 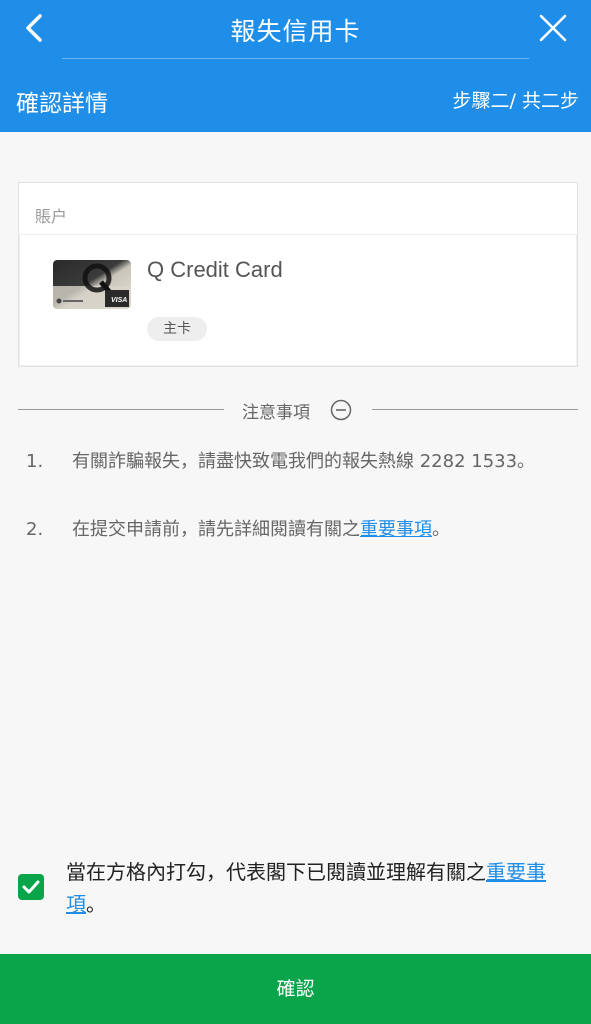 I want to click on notes-section-header: 注意事項, so click(x=298, y=410).